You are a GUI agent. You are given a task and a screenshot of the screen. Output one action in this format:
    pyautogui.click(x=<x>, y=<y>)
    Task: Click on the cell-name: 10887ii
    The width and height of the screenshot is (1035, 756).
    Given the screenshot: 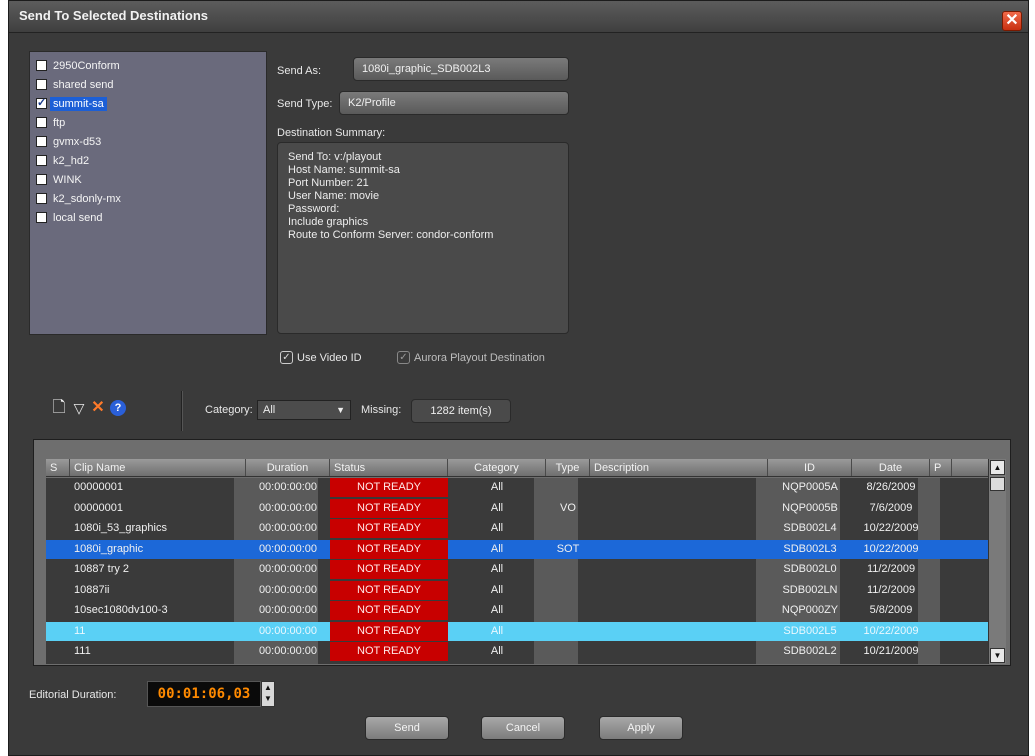 What is the action you would take?
    pyautogui.click(x=92, y=589)
    